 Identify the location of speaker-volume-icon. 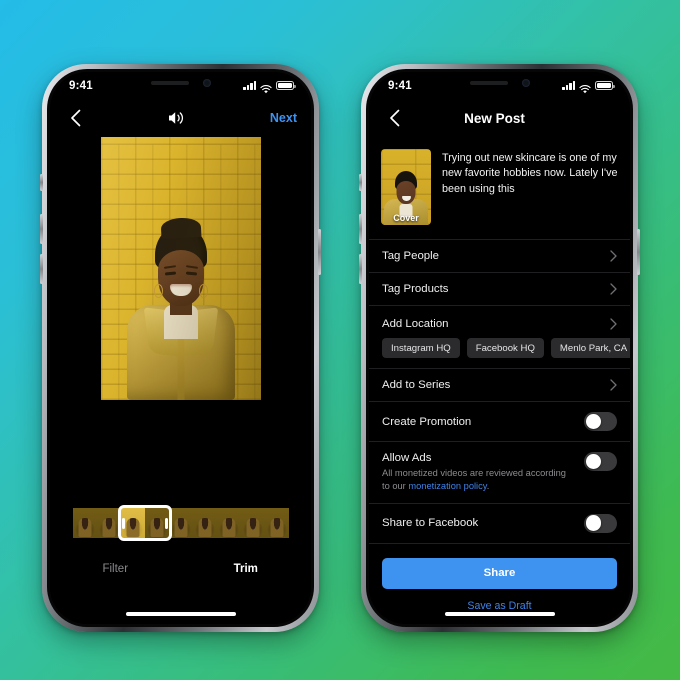
(175, 118).